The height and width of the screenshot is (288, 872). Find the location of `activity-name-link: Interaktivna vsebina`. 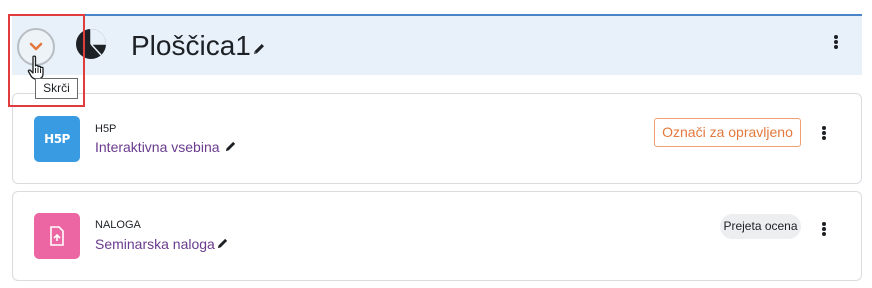

activity-name-link: Interaktivna vsebina is located at coordinates (157, 147).